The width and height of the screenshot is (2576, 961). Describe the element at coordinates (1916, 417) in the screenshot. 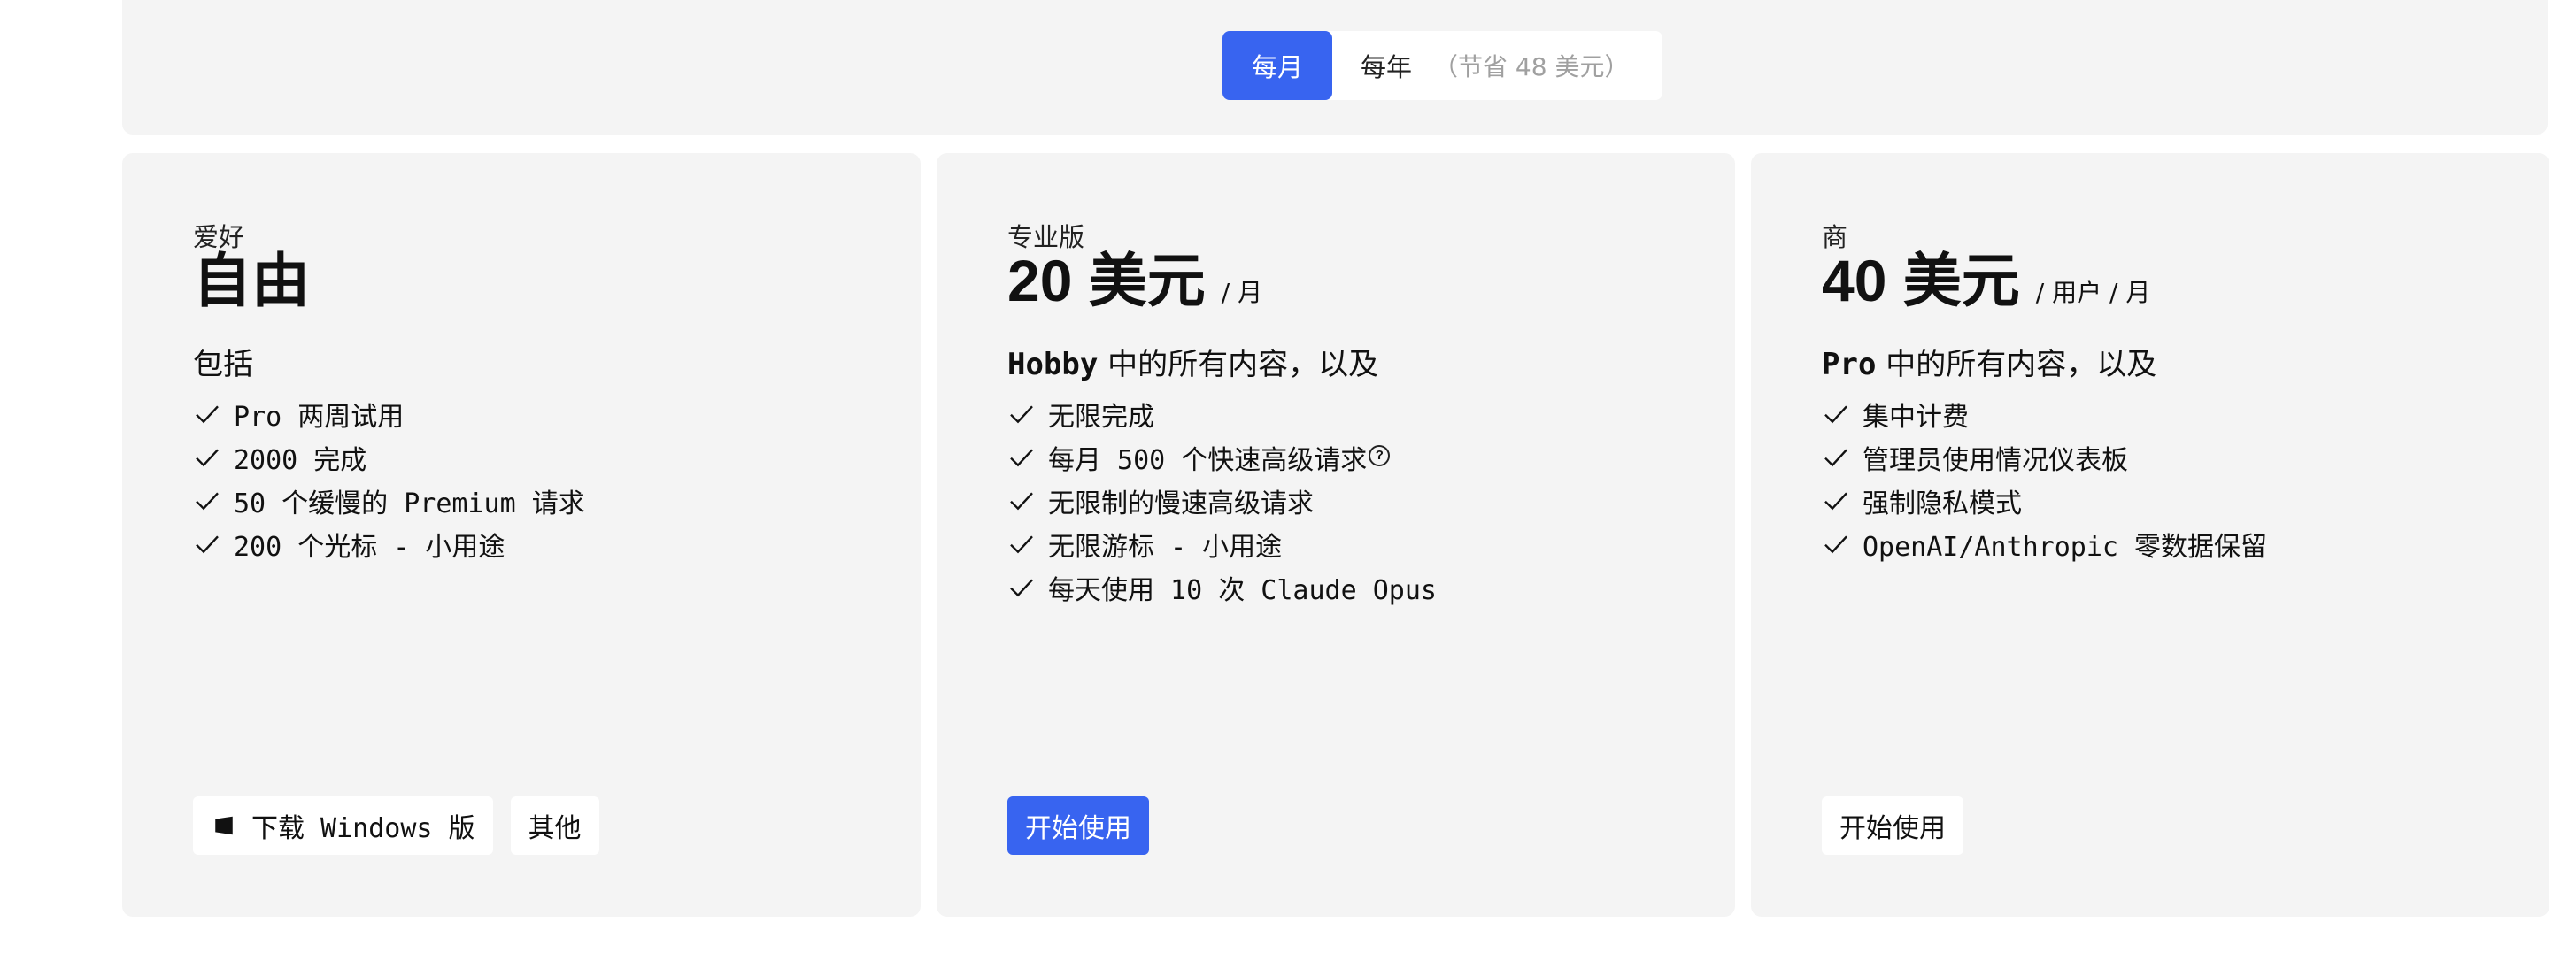

I see `feature-text: 集中计费` at that location.